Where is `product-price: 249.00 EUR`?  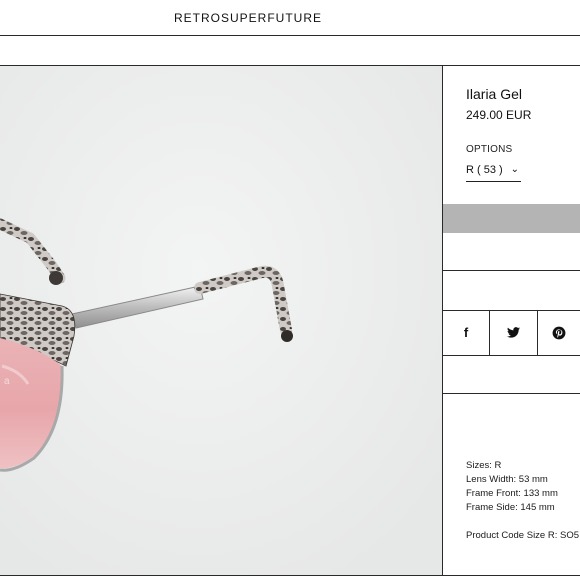
product-price: 249.00 EUR is located at coordinates (499, 115).